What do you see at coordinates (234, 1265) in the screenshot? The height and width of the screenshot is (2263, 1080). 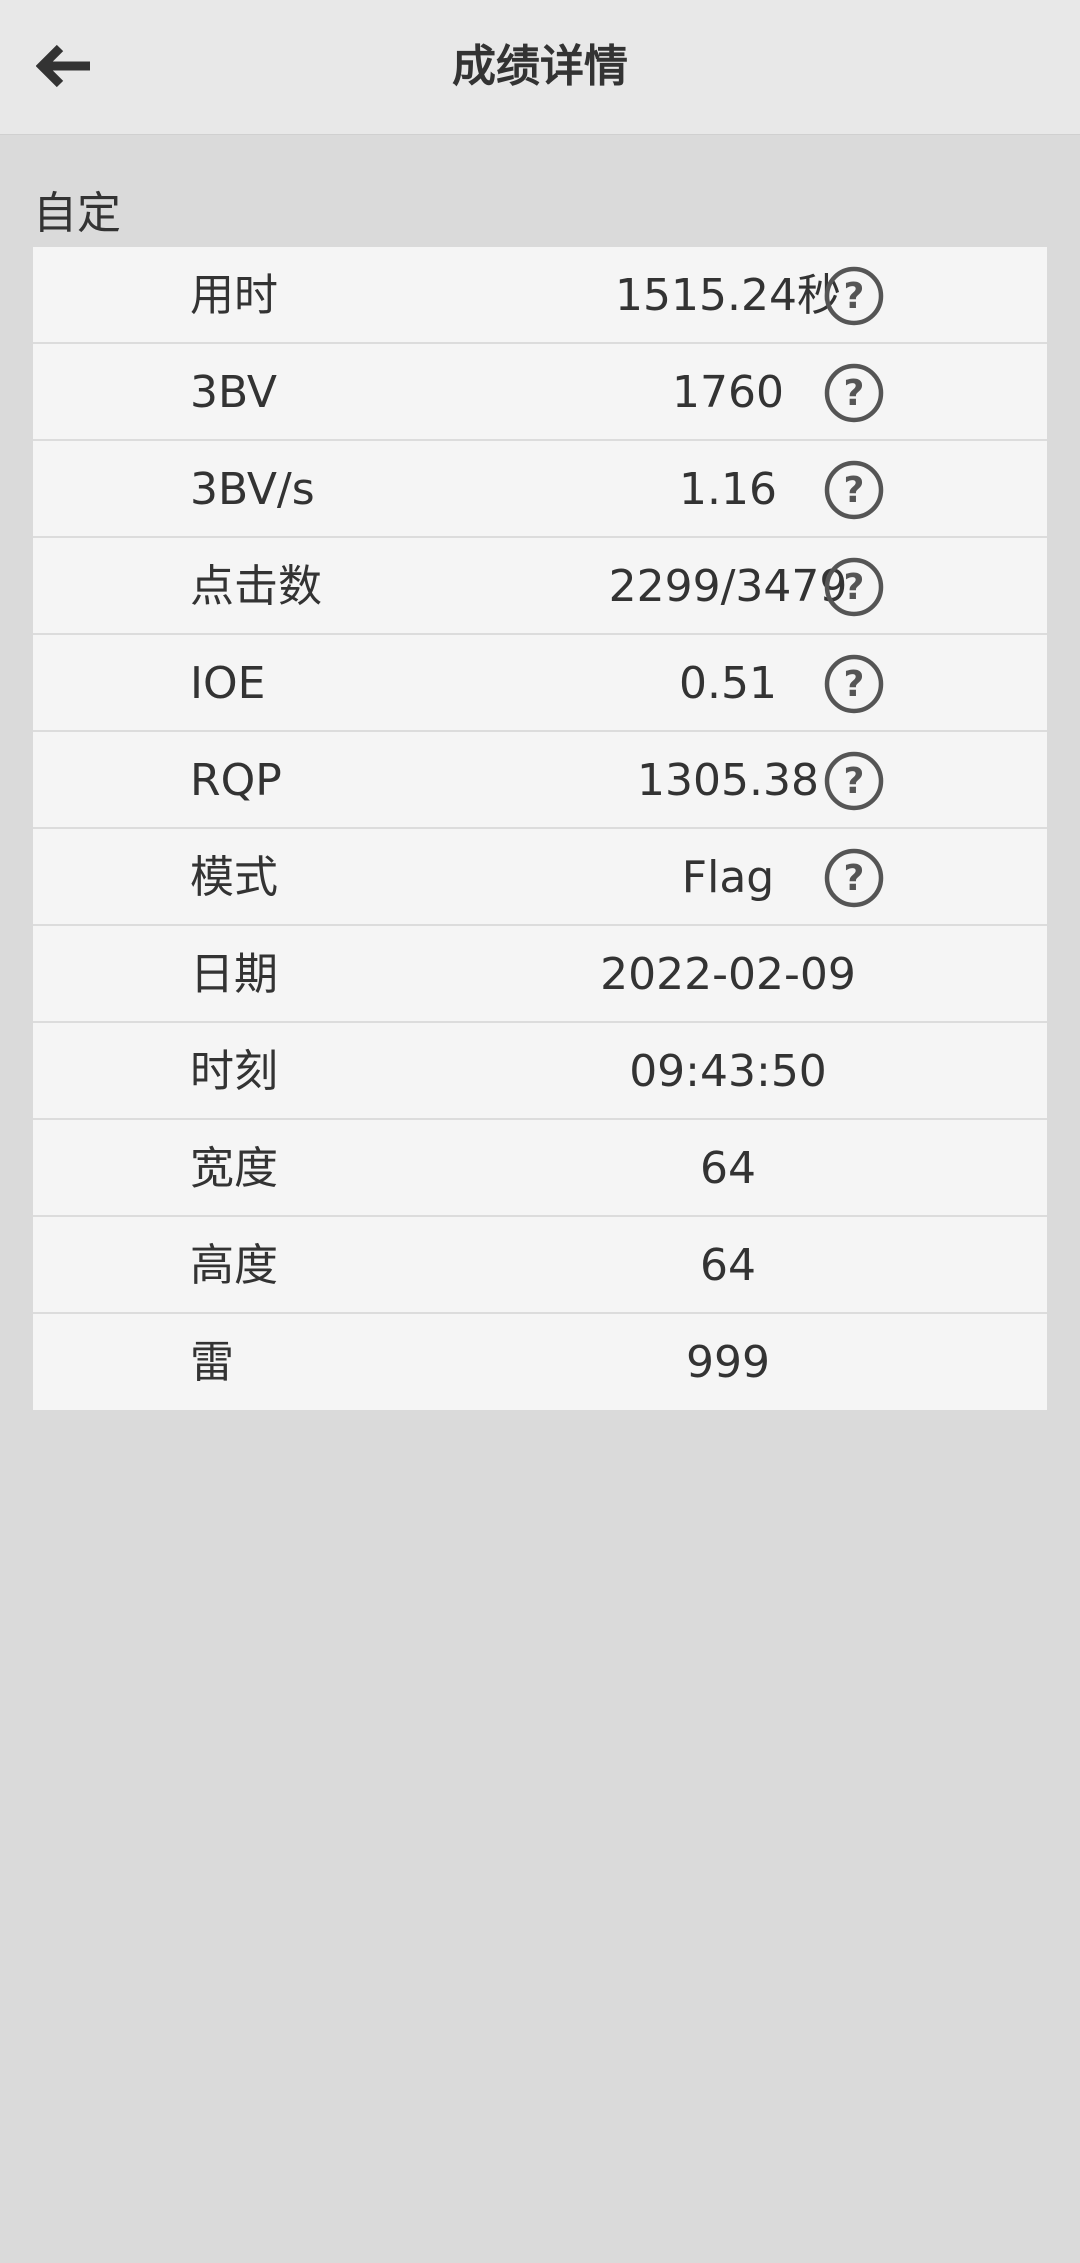 I see `stat-label: 高度` at bounding box center [234, 1265].